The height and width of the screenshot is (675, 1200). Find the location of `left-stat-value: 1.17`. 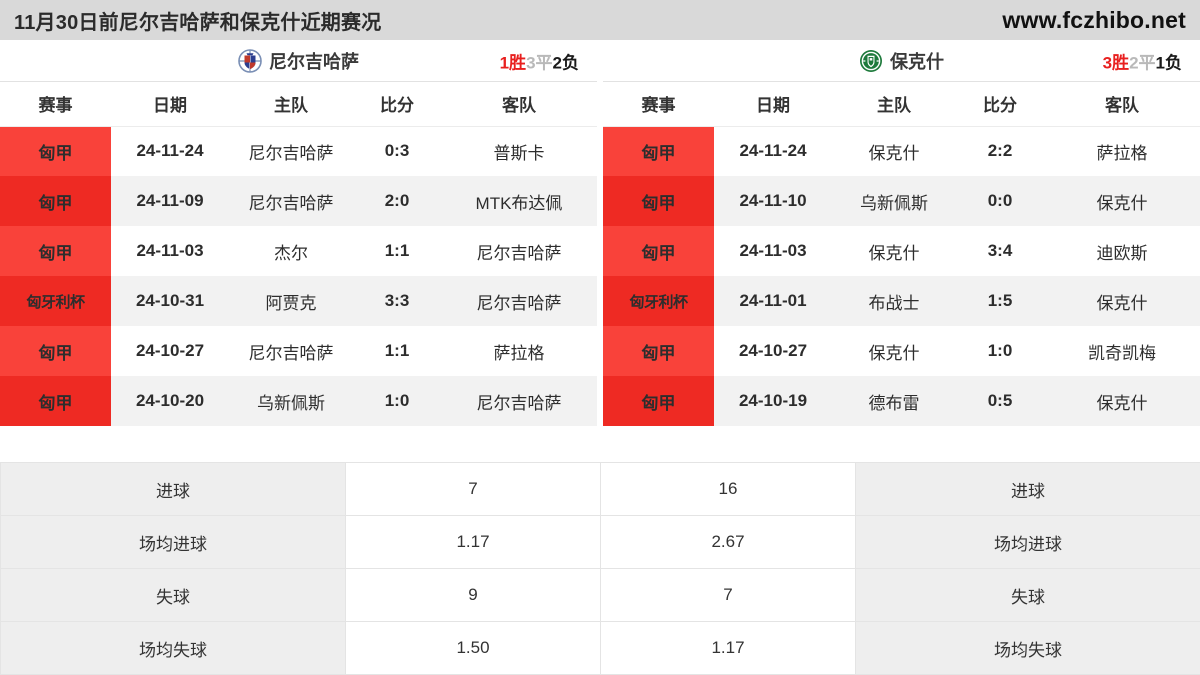

left-stat-value: 1.17 is located at coordinates (473, 542).